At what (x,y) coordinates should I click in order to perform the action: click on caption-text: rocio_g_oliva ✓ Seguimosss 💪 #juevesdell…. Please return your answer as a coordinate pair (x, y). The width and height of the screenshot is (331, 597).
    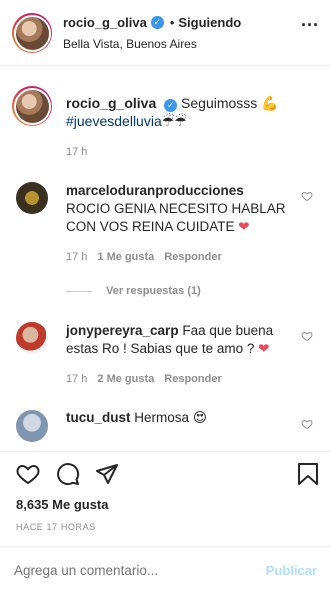
    Looking at the image, I should click on (191, 112).